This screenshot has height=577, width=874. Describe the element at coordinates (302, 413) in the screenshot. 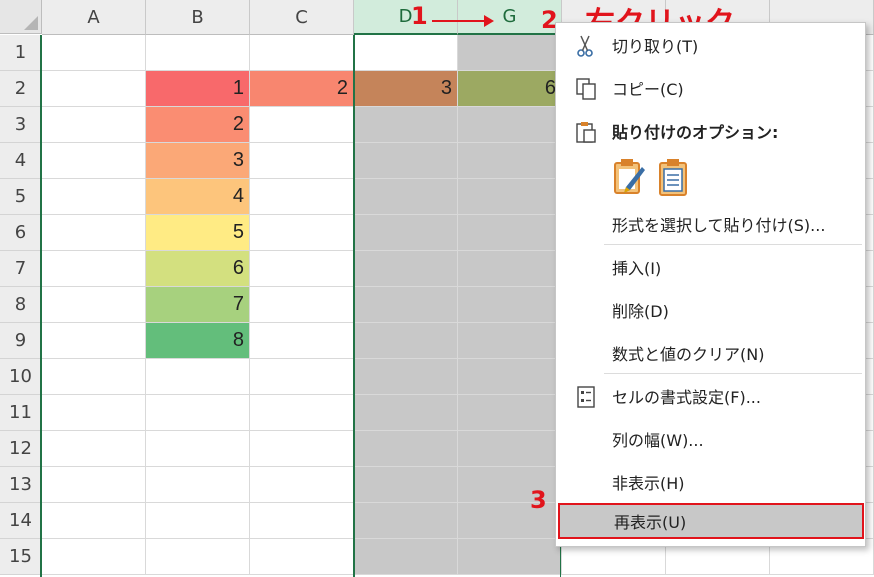

I see `cell-c11` at that location.